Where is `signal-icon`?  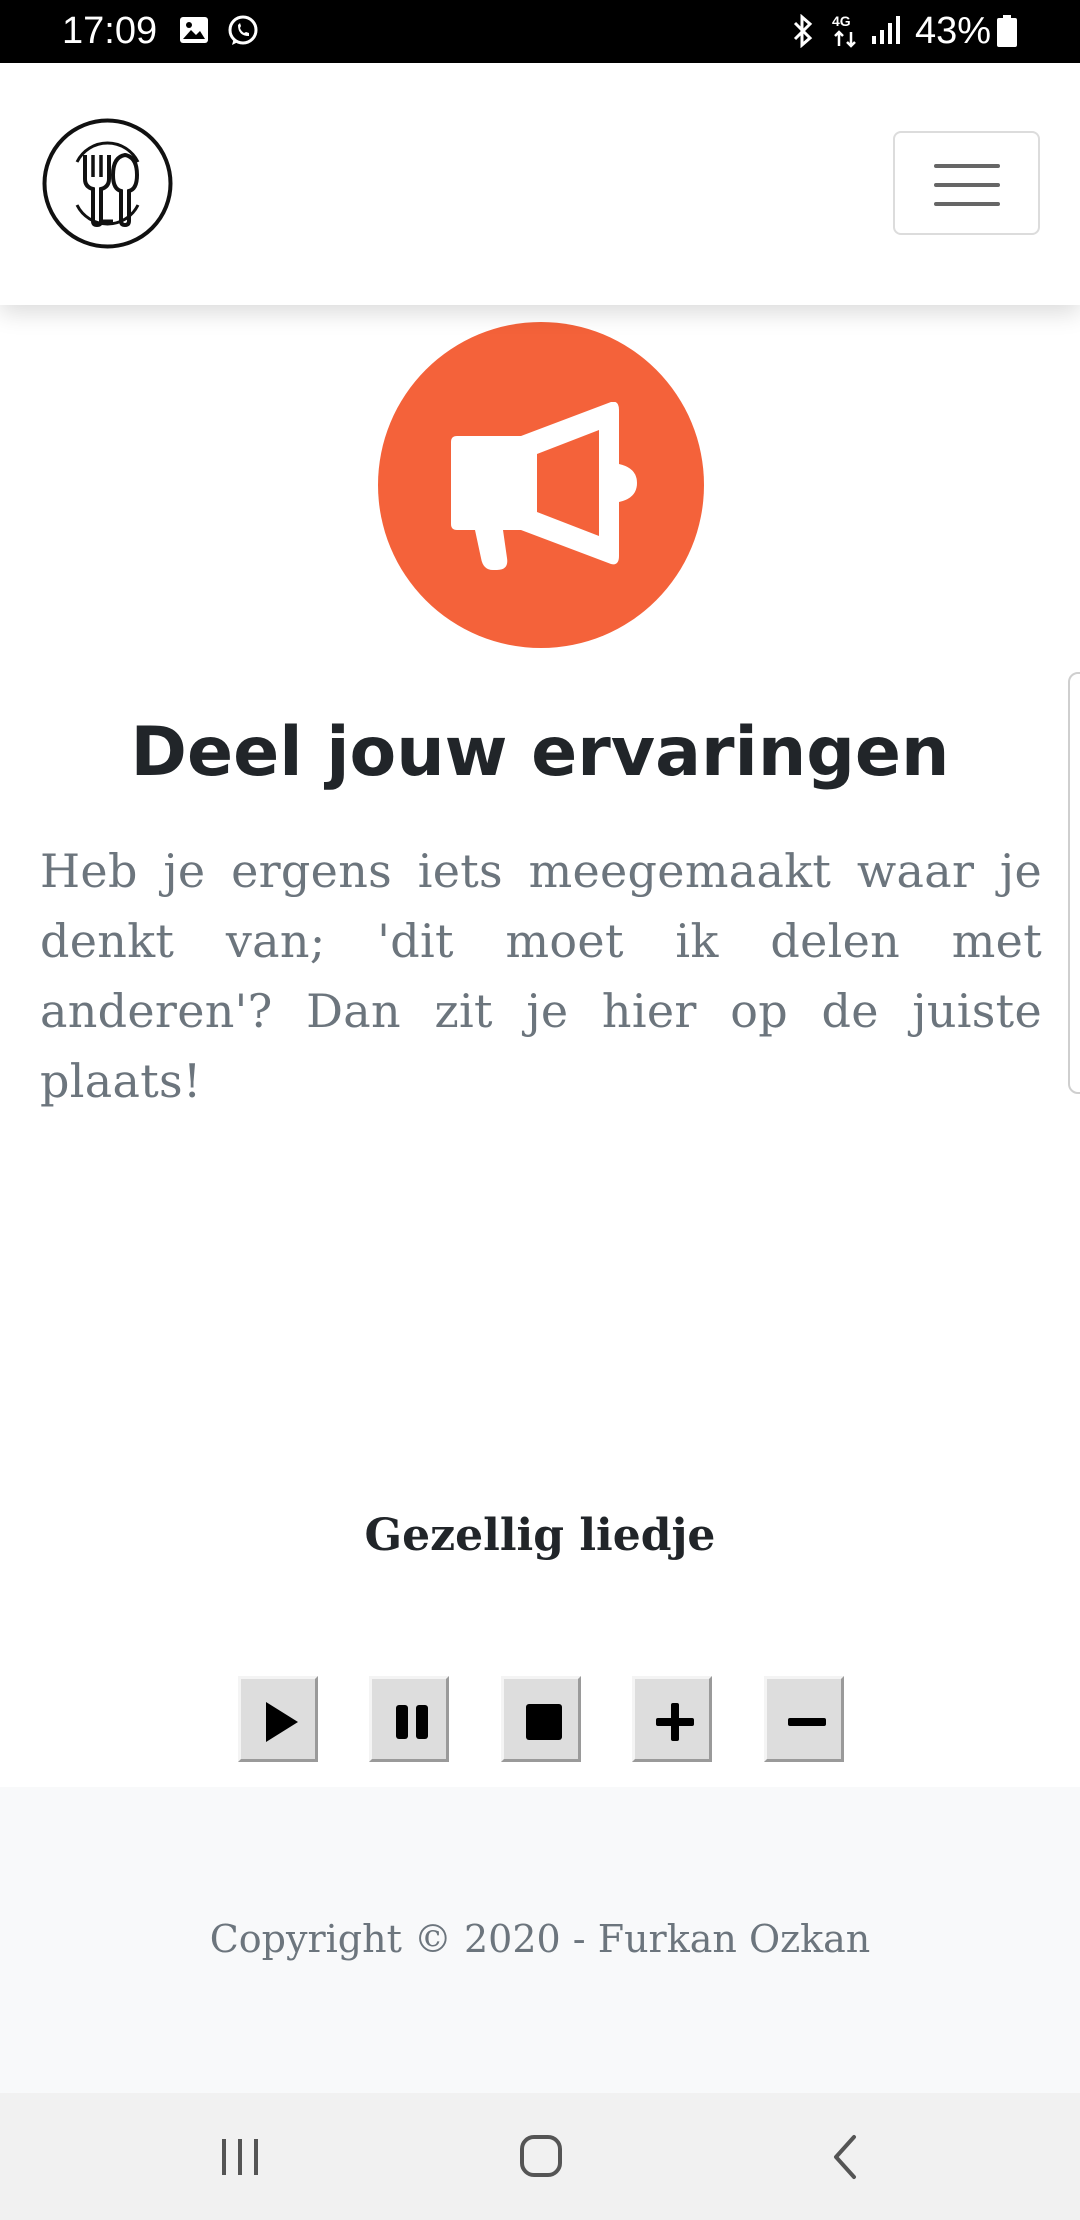
signal-icon is located at coordinates (887, 32).